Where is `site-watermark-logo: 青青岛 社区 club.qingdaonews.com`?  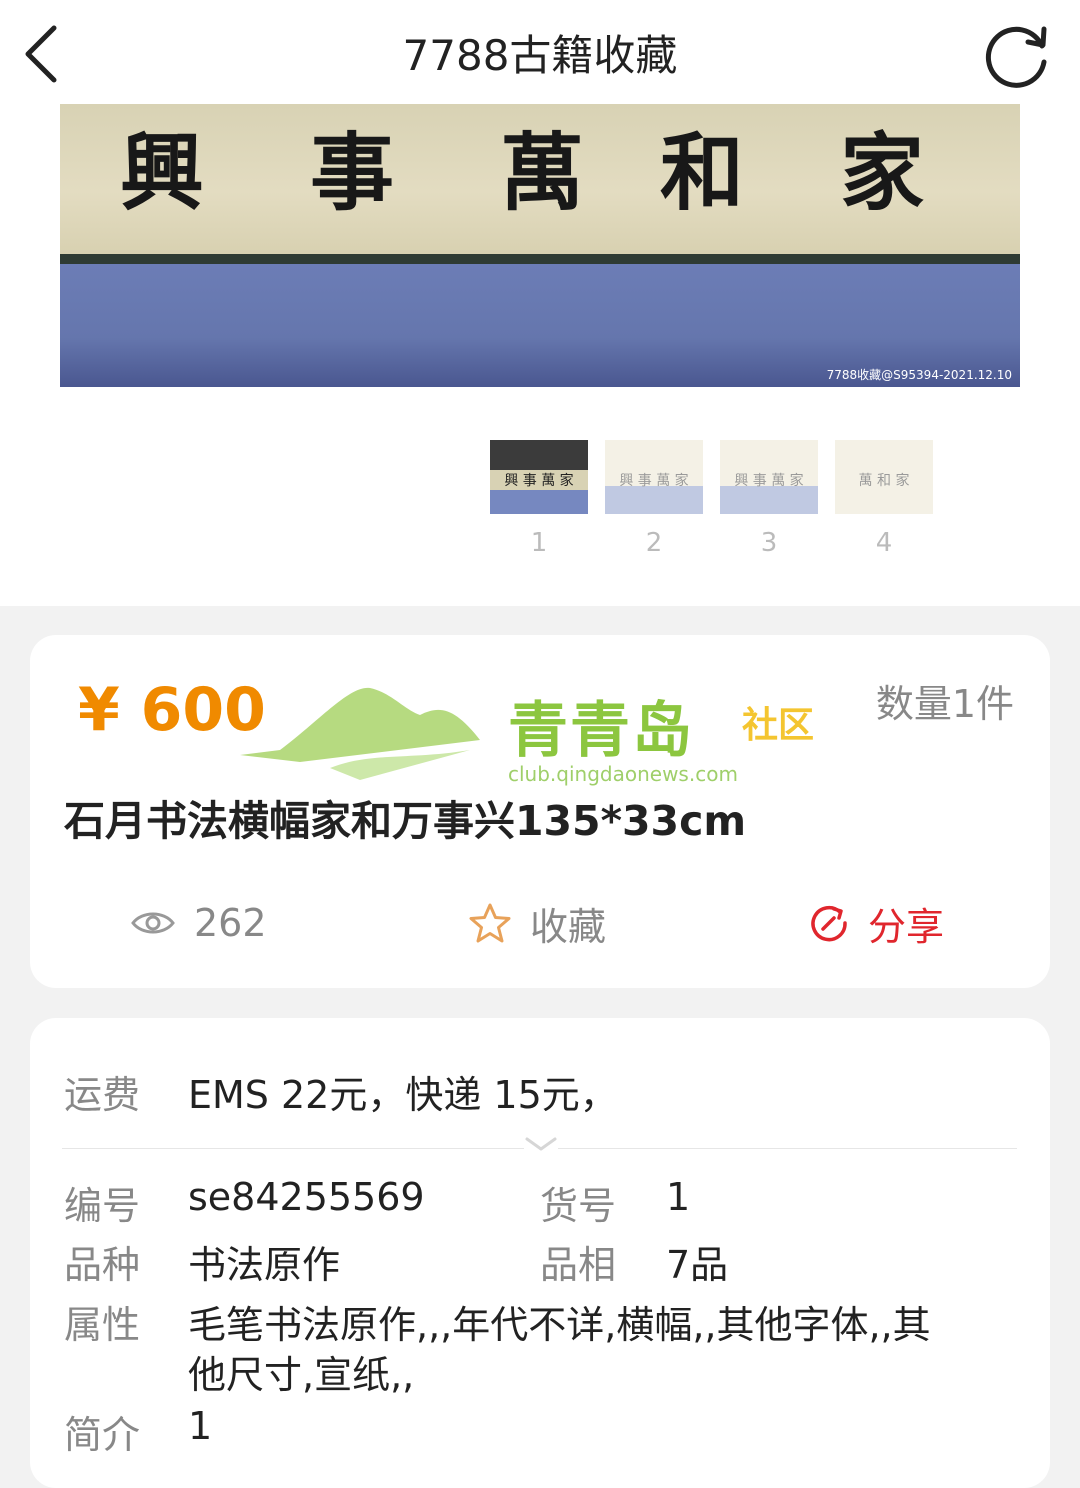
site-watermark-logo: 青青岛 社区 club.qingdaonews.com is located at coordinates (540, 735).